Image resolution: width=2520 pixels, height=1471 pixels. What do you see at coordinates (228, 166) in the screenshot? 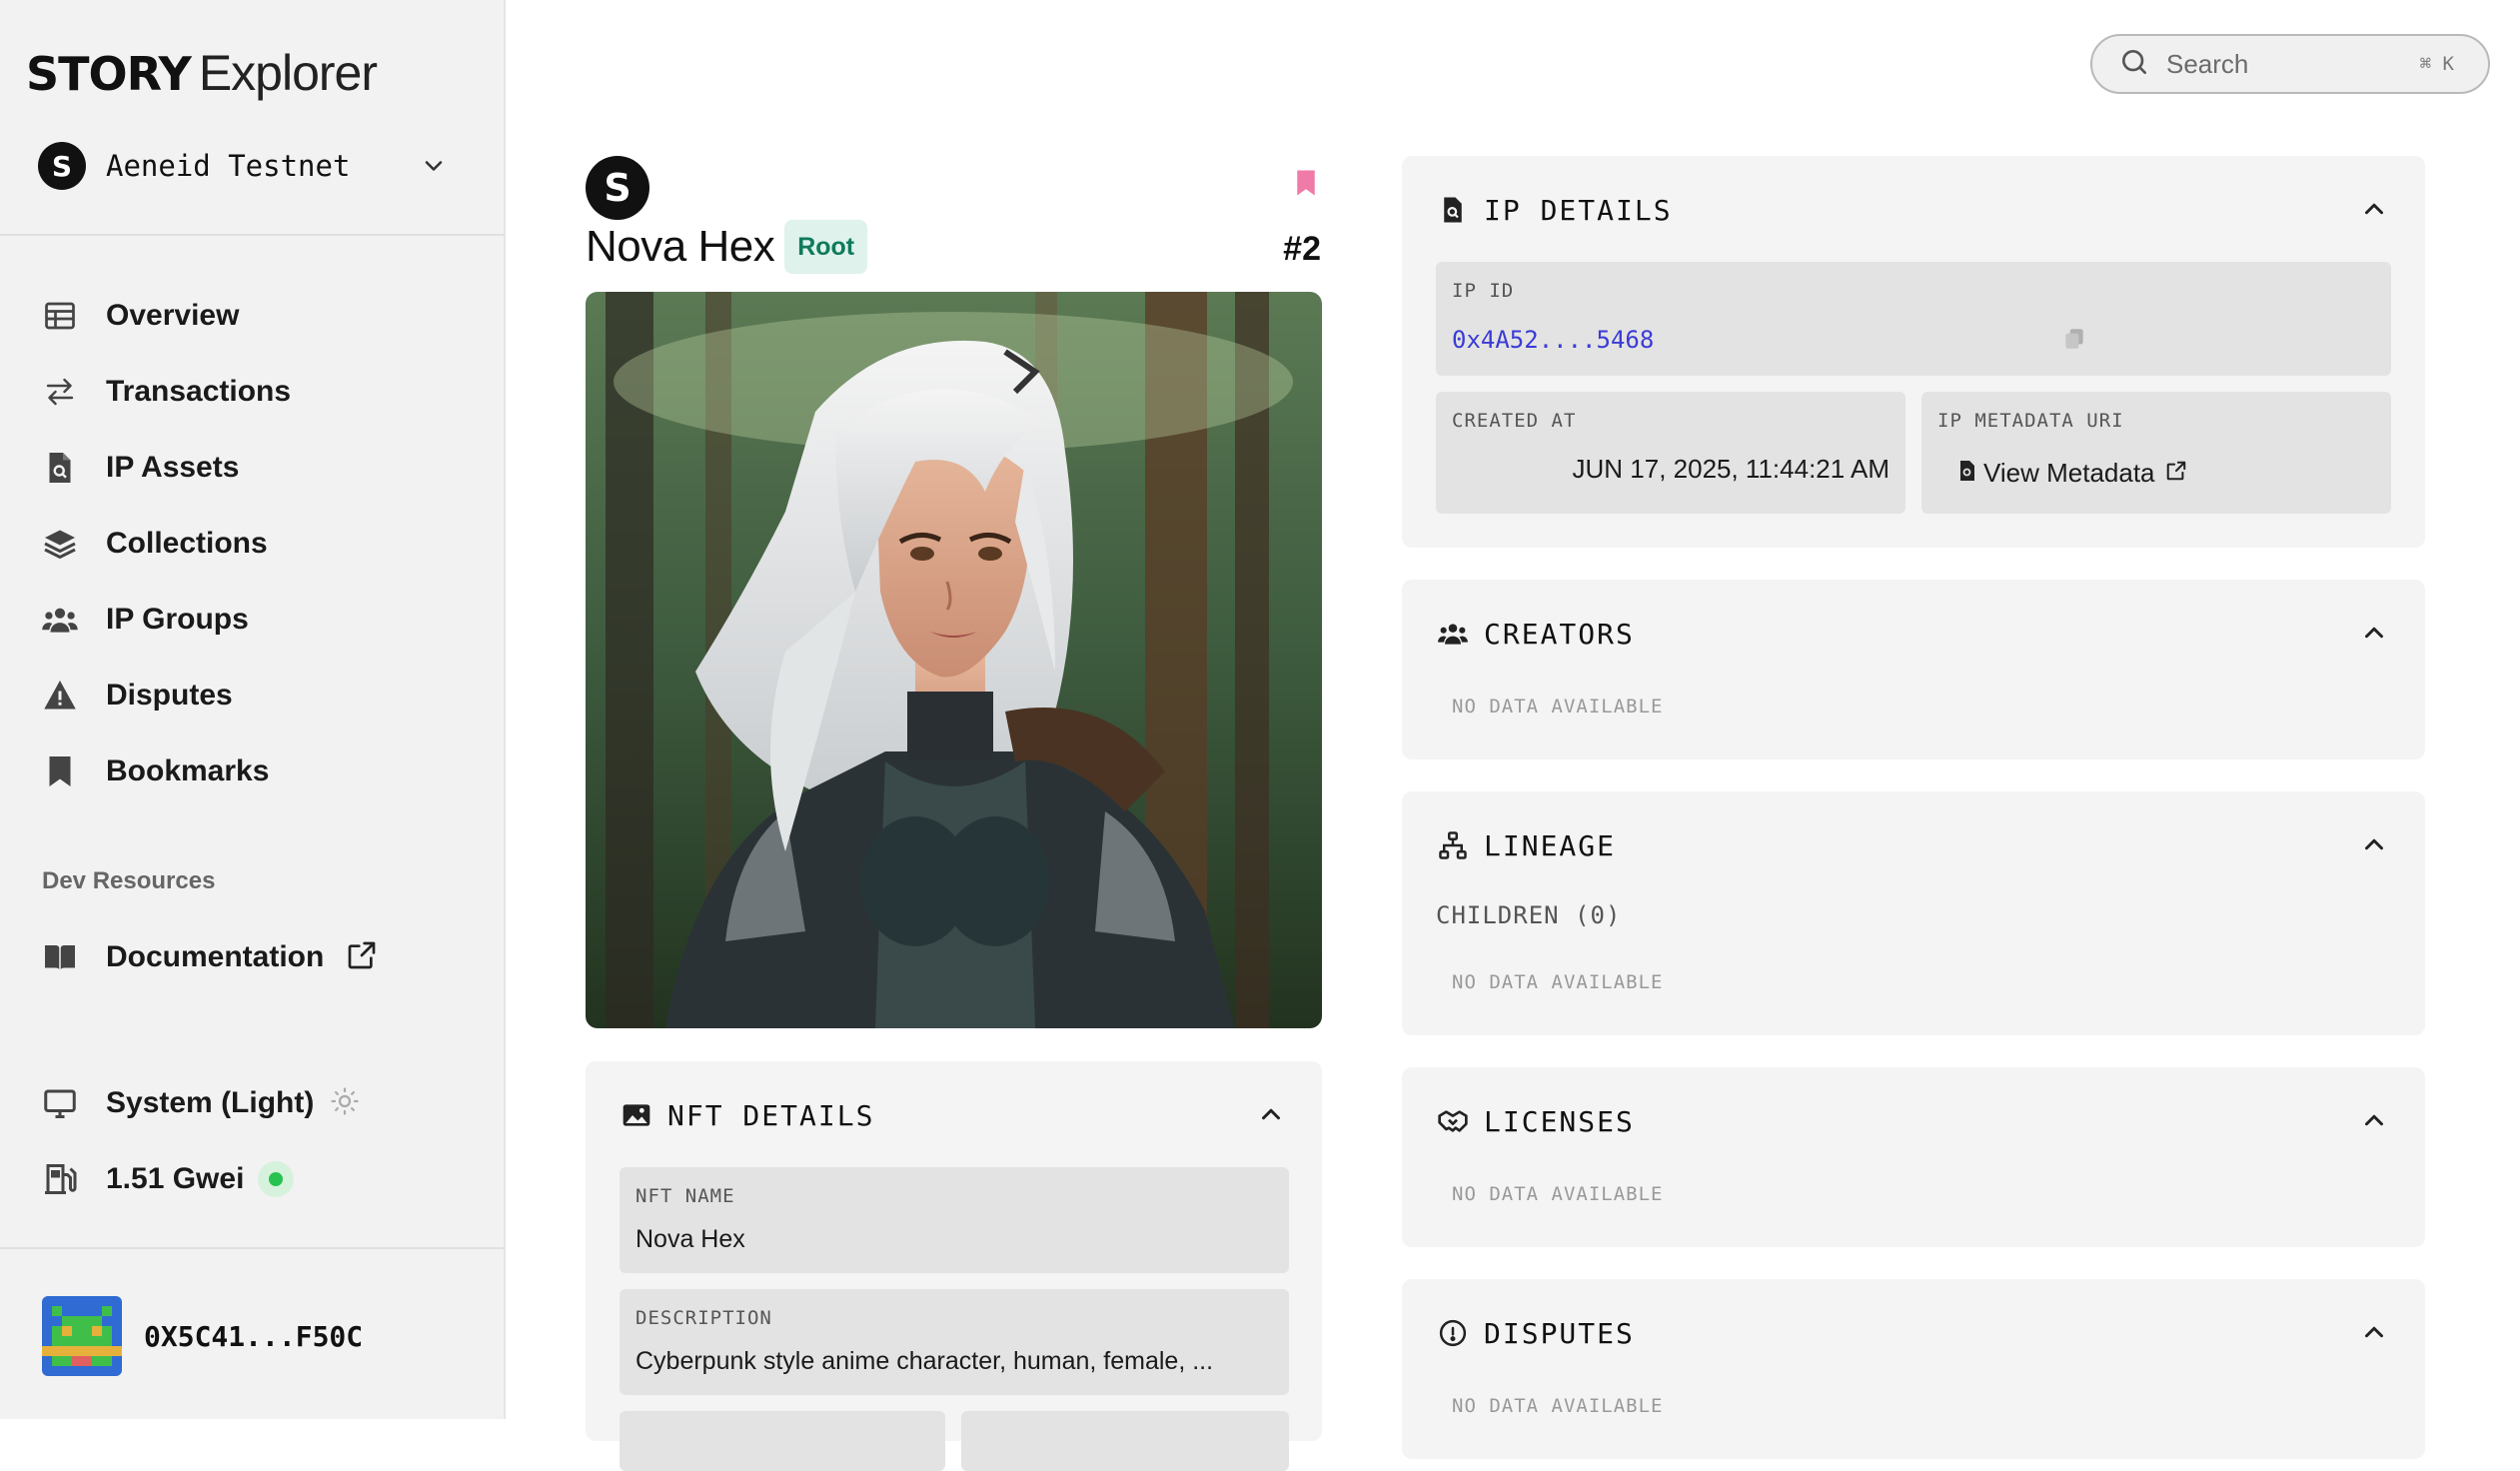
I see `network-name: Aeneid Testnet` at bounding box center [228, 166].